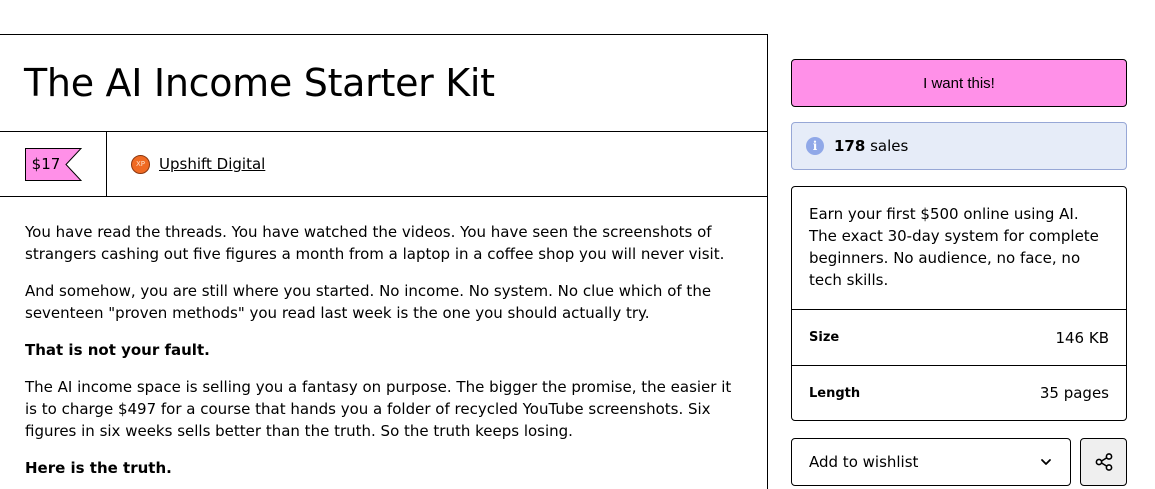 Image resolution: width=1155 pixels, height=489 pixels. What do you see at coordinates (98, 468) in the screenshot?
I see `description-paragraph-bold: Here is the truth.` at bounding box center [98, 468].